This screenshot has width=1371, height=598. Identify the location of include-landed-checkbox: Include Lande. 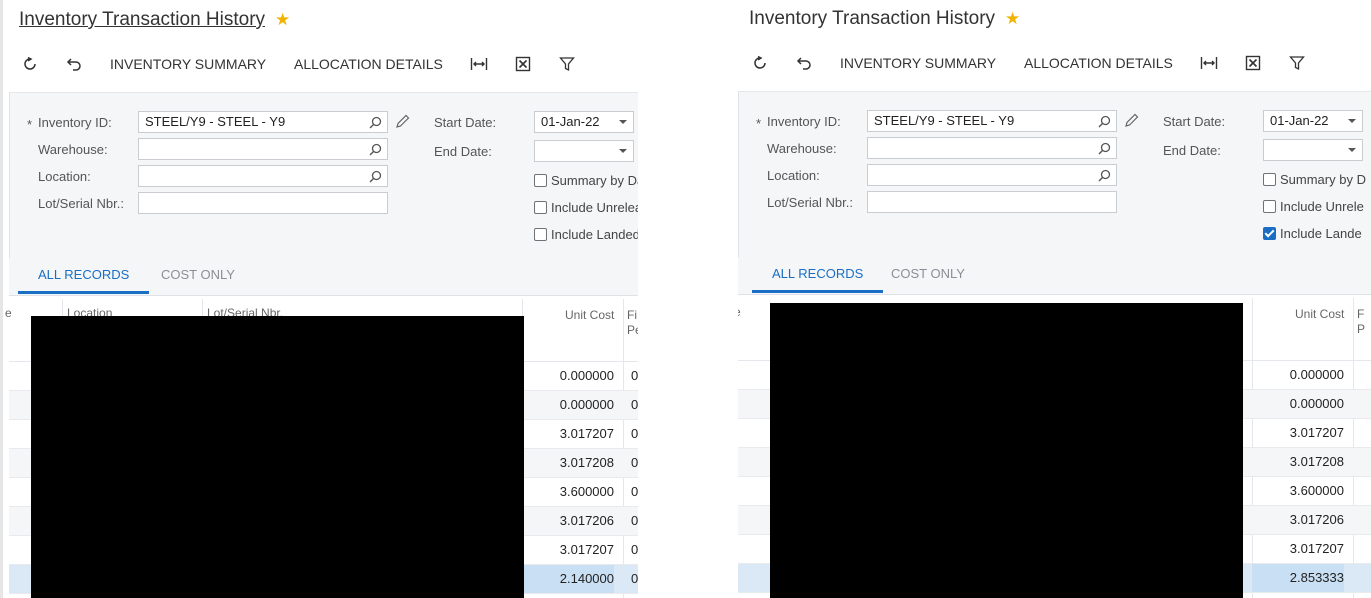
(1312, 233).